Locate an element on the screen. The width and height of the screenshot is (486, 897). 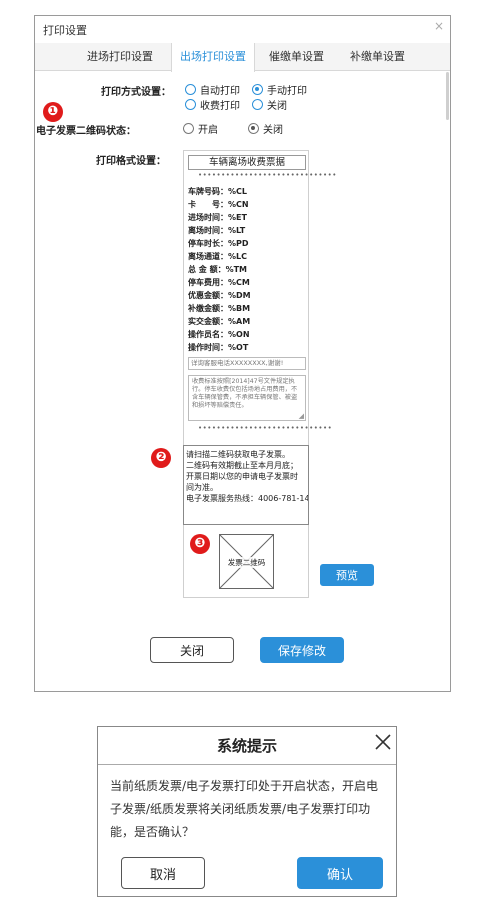
receipt-field: 离场时间：%LT is located at coordinates (216, 230).